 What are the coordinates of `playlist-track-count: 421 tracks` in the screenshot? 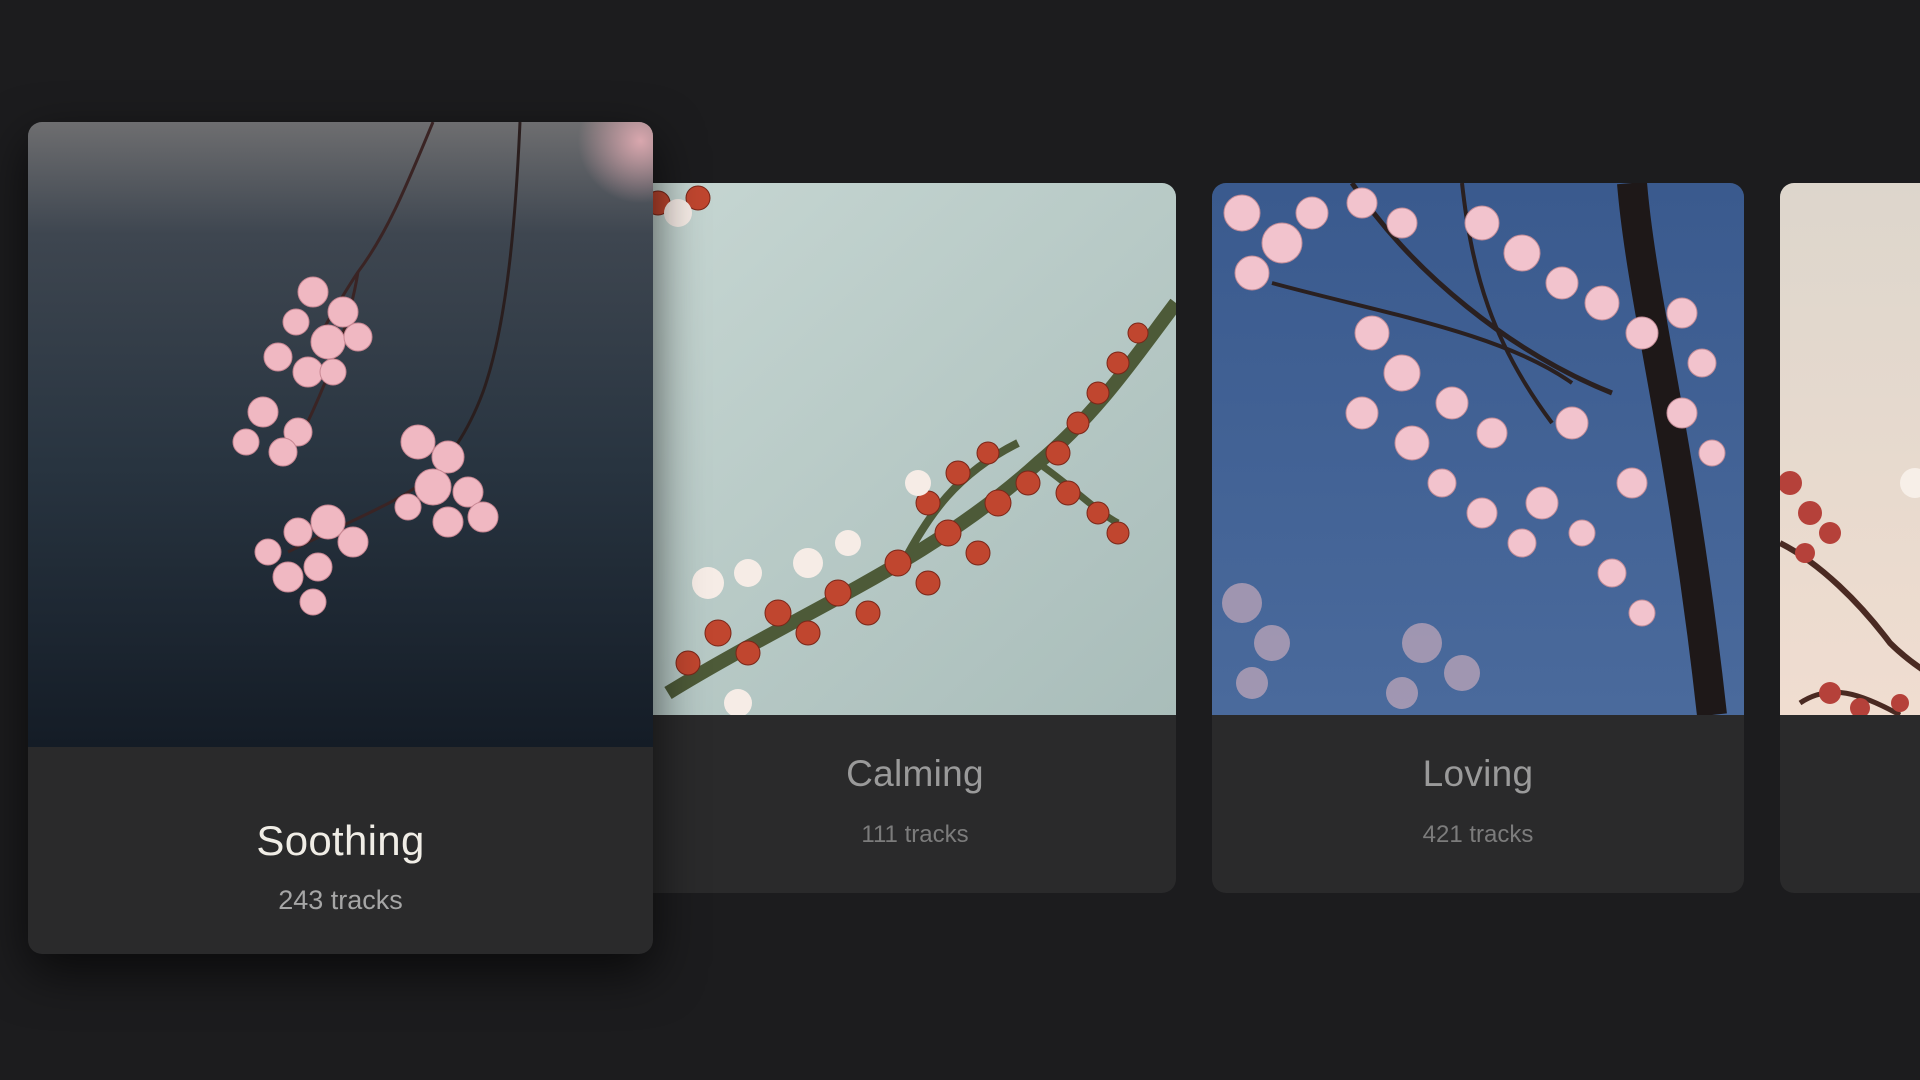 It's located at (1478, 834).